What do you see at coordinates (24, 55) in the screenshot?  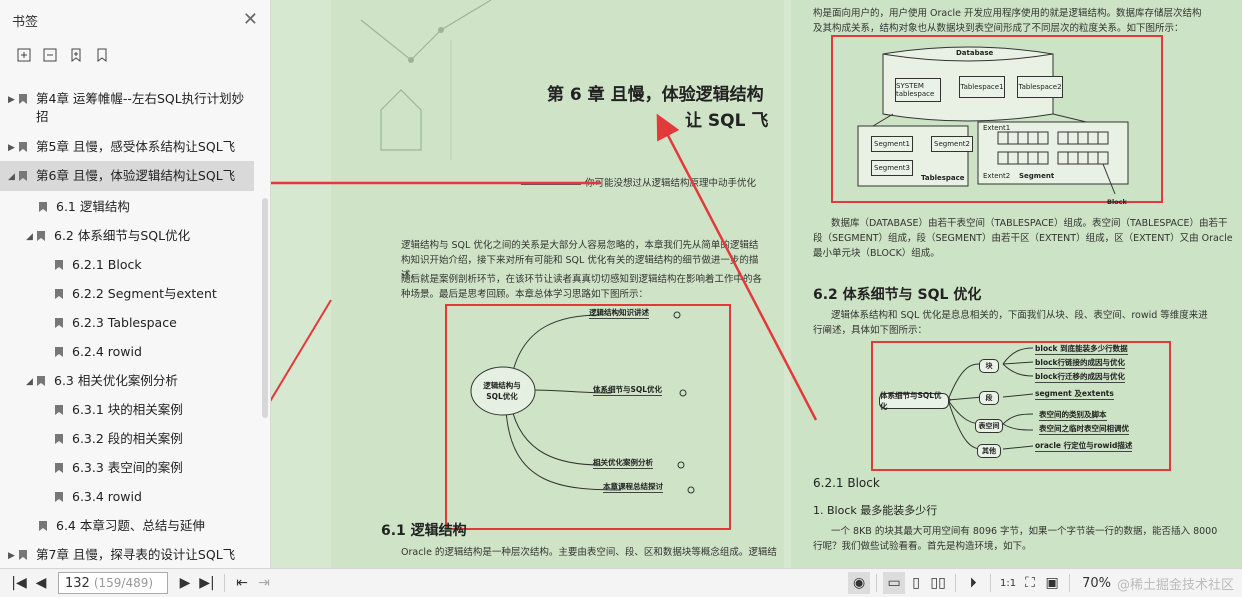 I see `expand-bookmark-icon` at bounding box center [24, 55].